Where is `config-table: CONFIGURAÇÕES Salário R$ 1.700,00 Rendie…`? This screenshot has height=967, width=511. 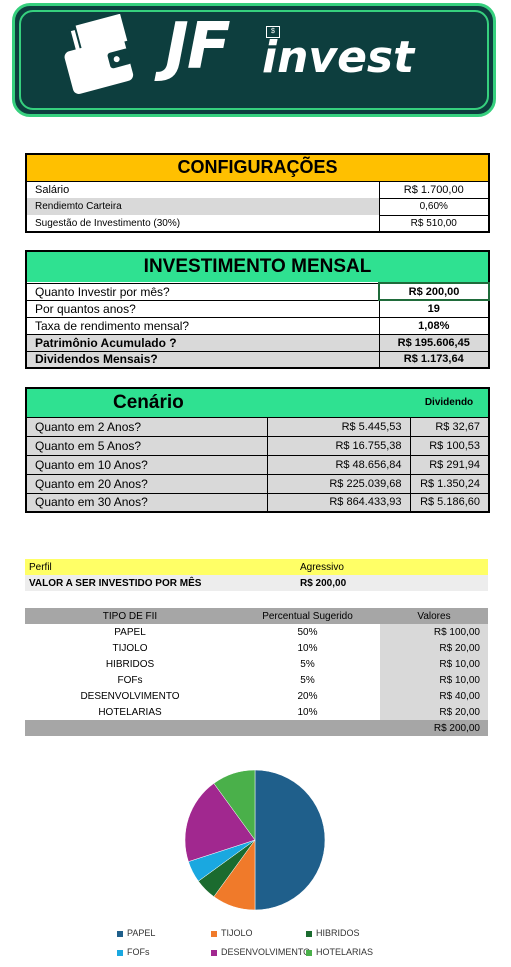
config-table: CONFIGURAÇÕES Salário R$ 1.700,00 Rendie… is located at coordinates (258, 193).